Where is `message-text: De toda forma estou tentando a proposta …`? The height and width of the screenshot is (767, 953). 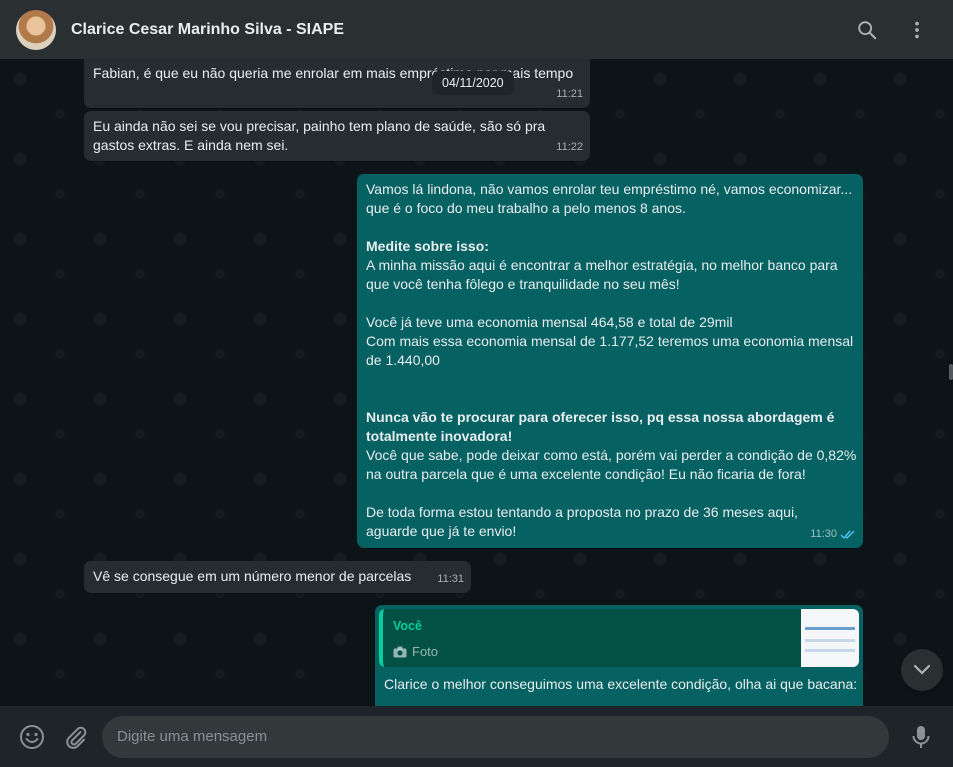
message-text: De toda forma estou tentando a proposta … is located at coordinates (582, 512).